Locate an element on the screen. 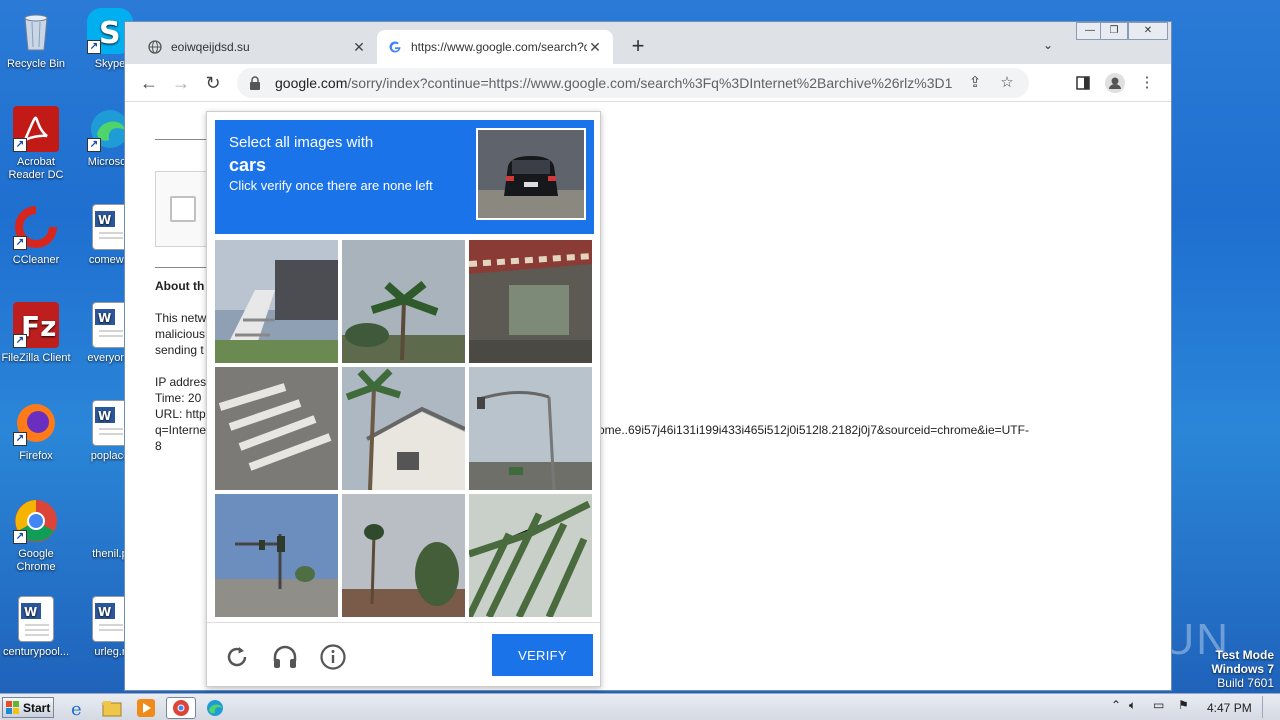 This screenshot has width=1280, height=720. audio-challenge-icon is located at coordinates (285, 657).